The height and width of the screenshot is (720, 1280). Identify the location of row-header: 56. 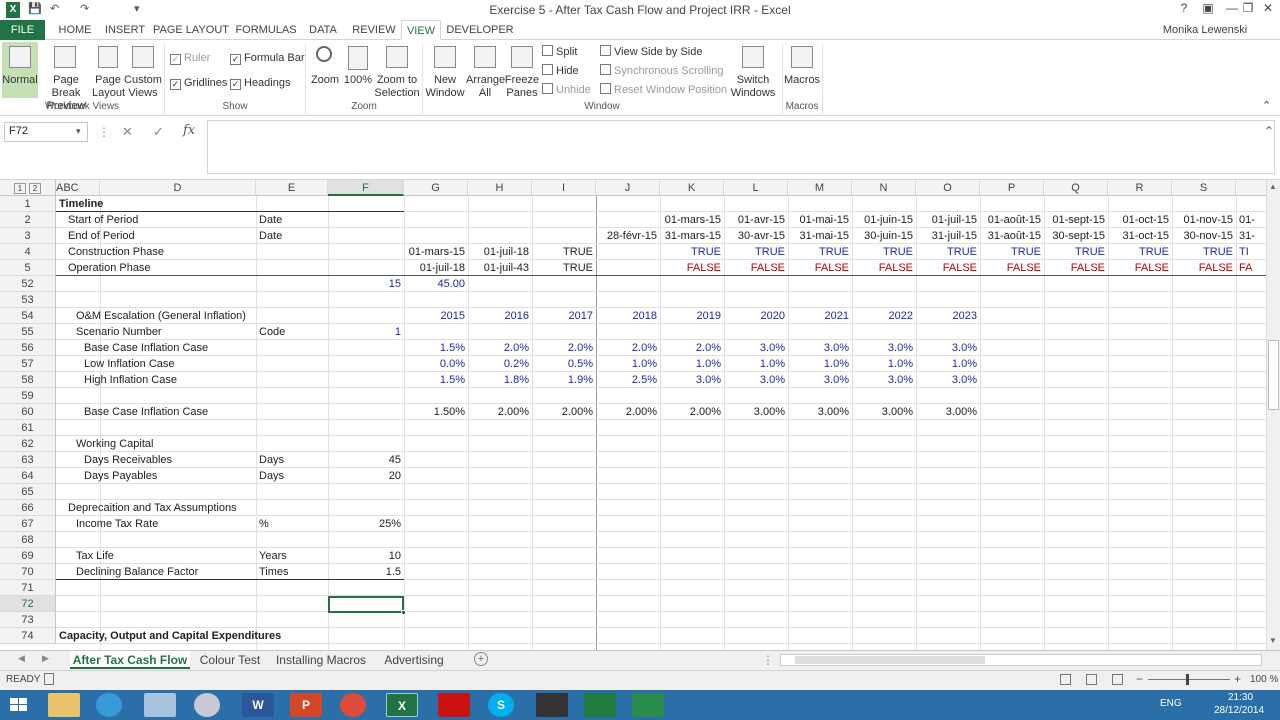
(28, 348).